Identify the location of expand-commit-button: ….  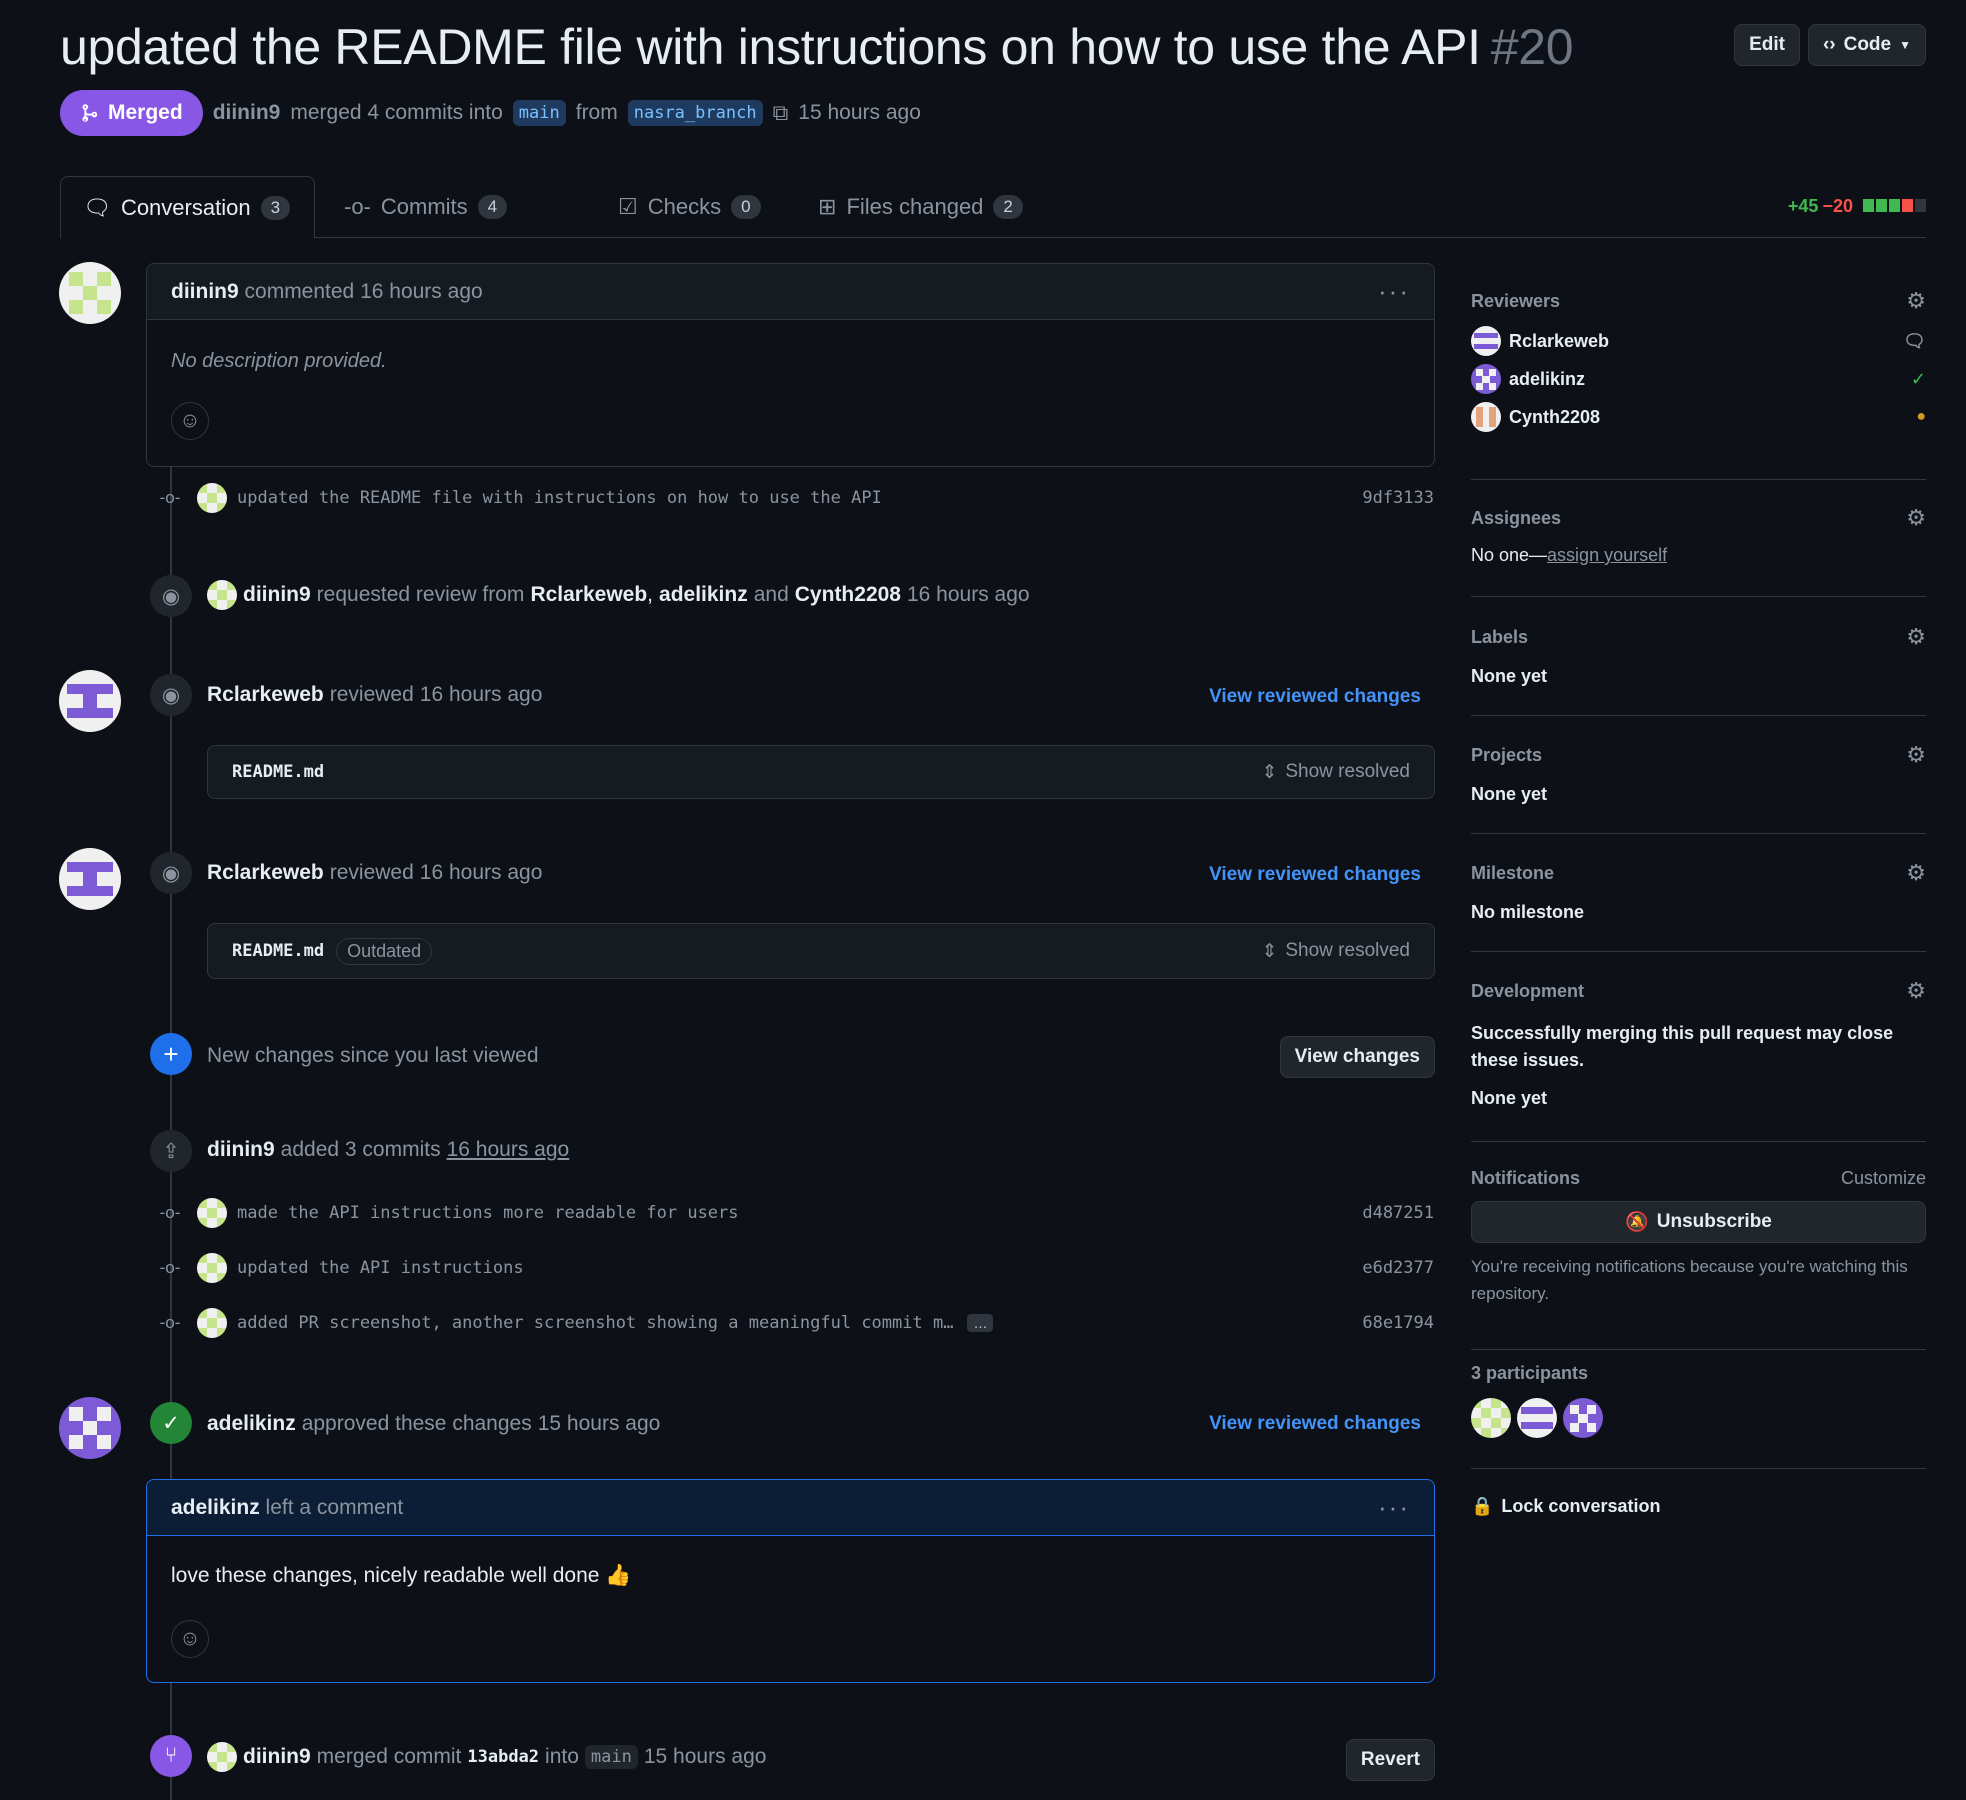
(980, 1323).